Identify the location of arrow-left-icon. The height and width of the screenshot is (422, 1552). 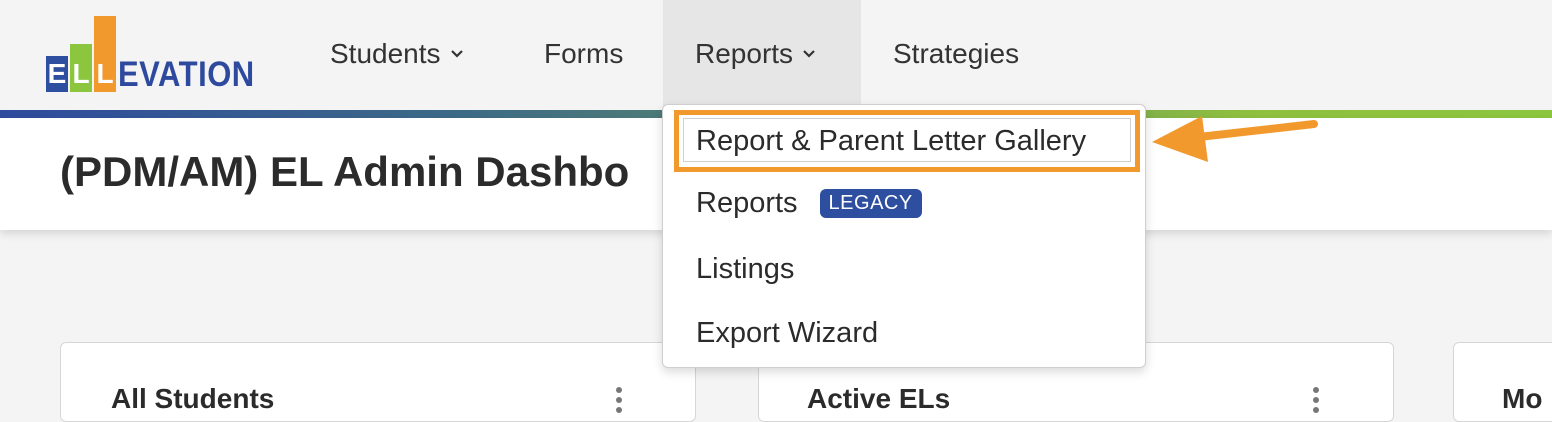
(1235, 139).